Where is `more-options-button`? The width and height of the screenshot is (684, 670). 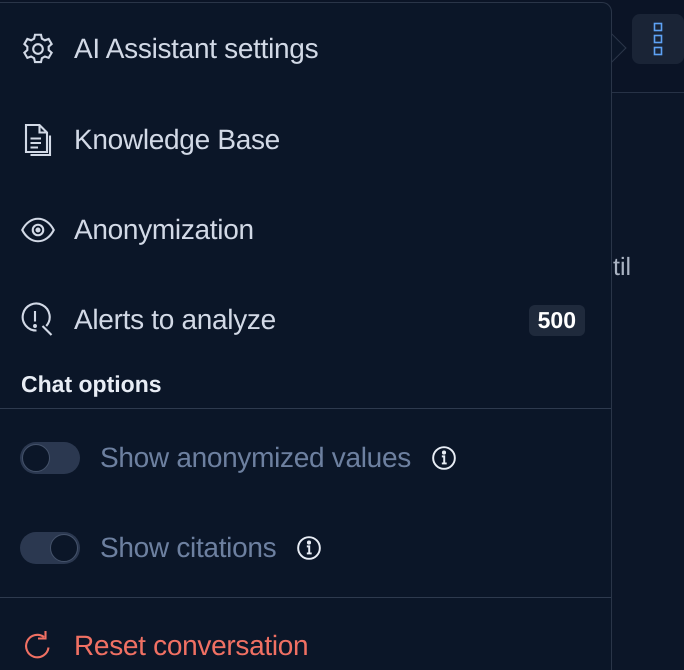 more-options-button is located at coordinates (658, 39).